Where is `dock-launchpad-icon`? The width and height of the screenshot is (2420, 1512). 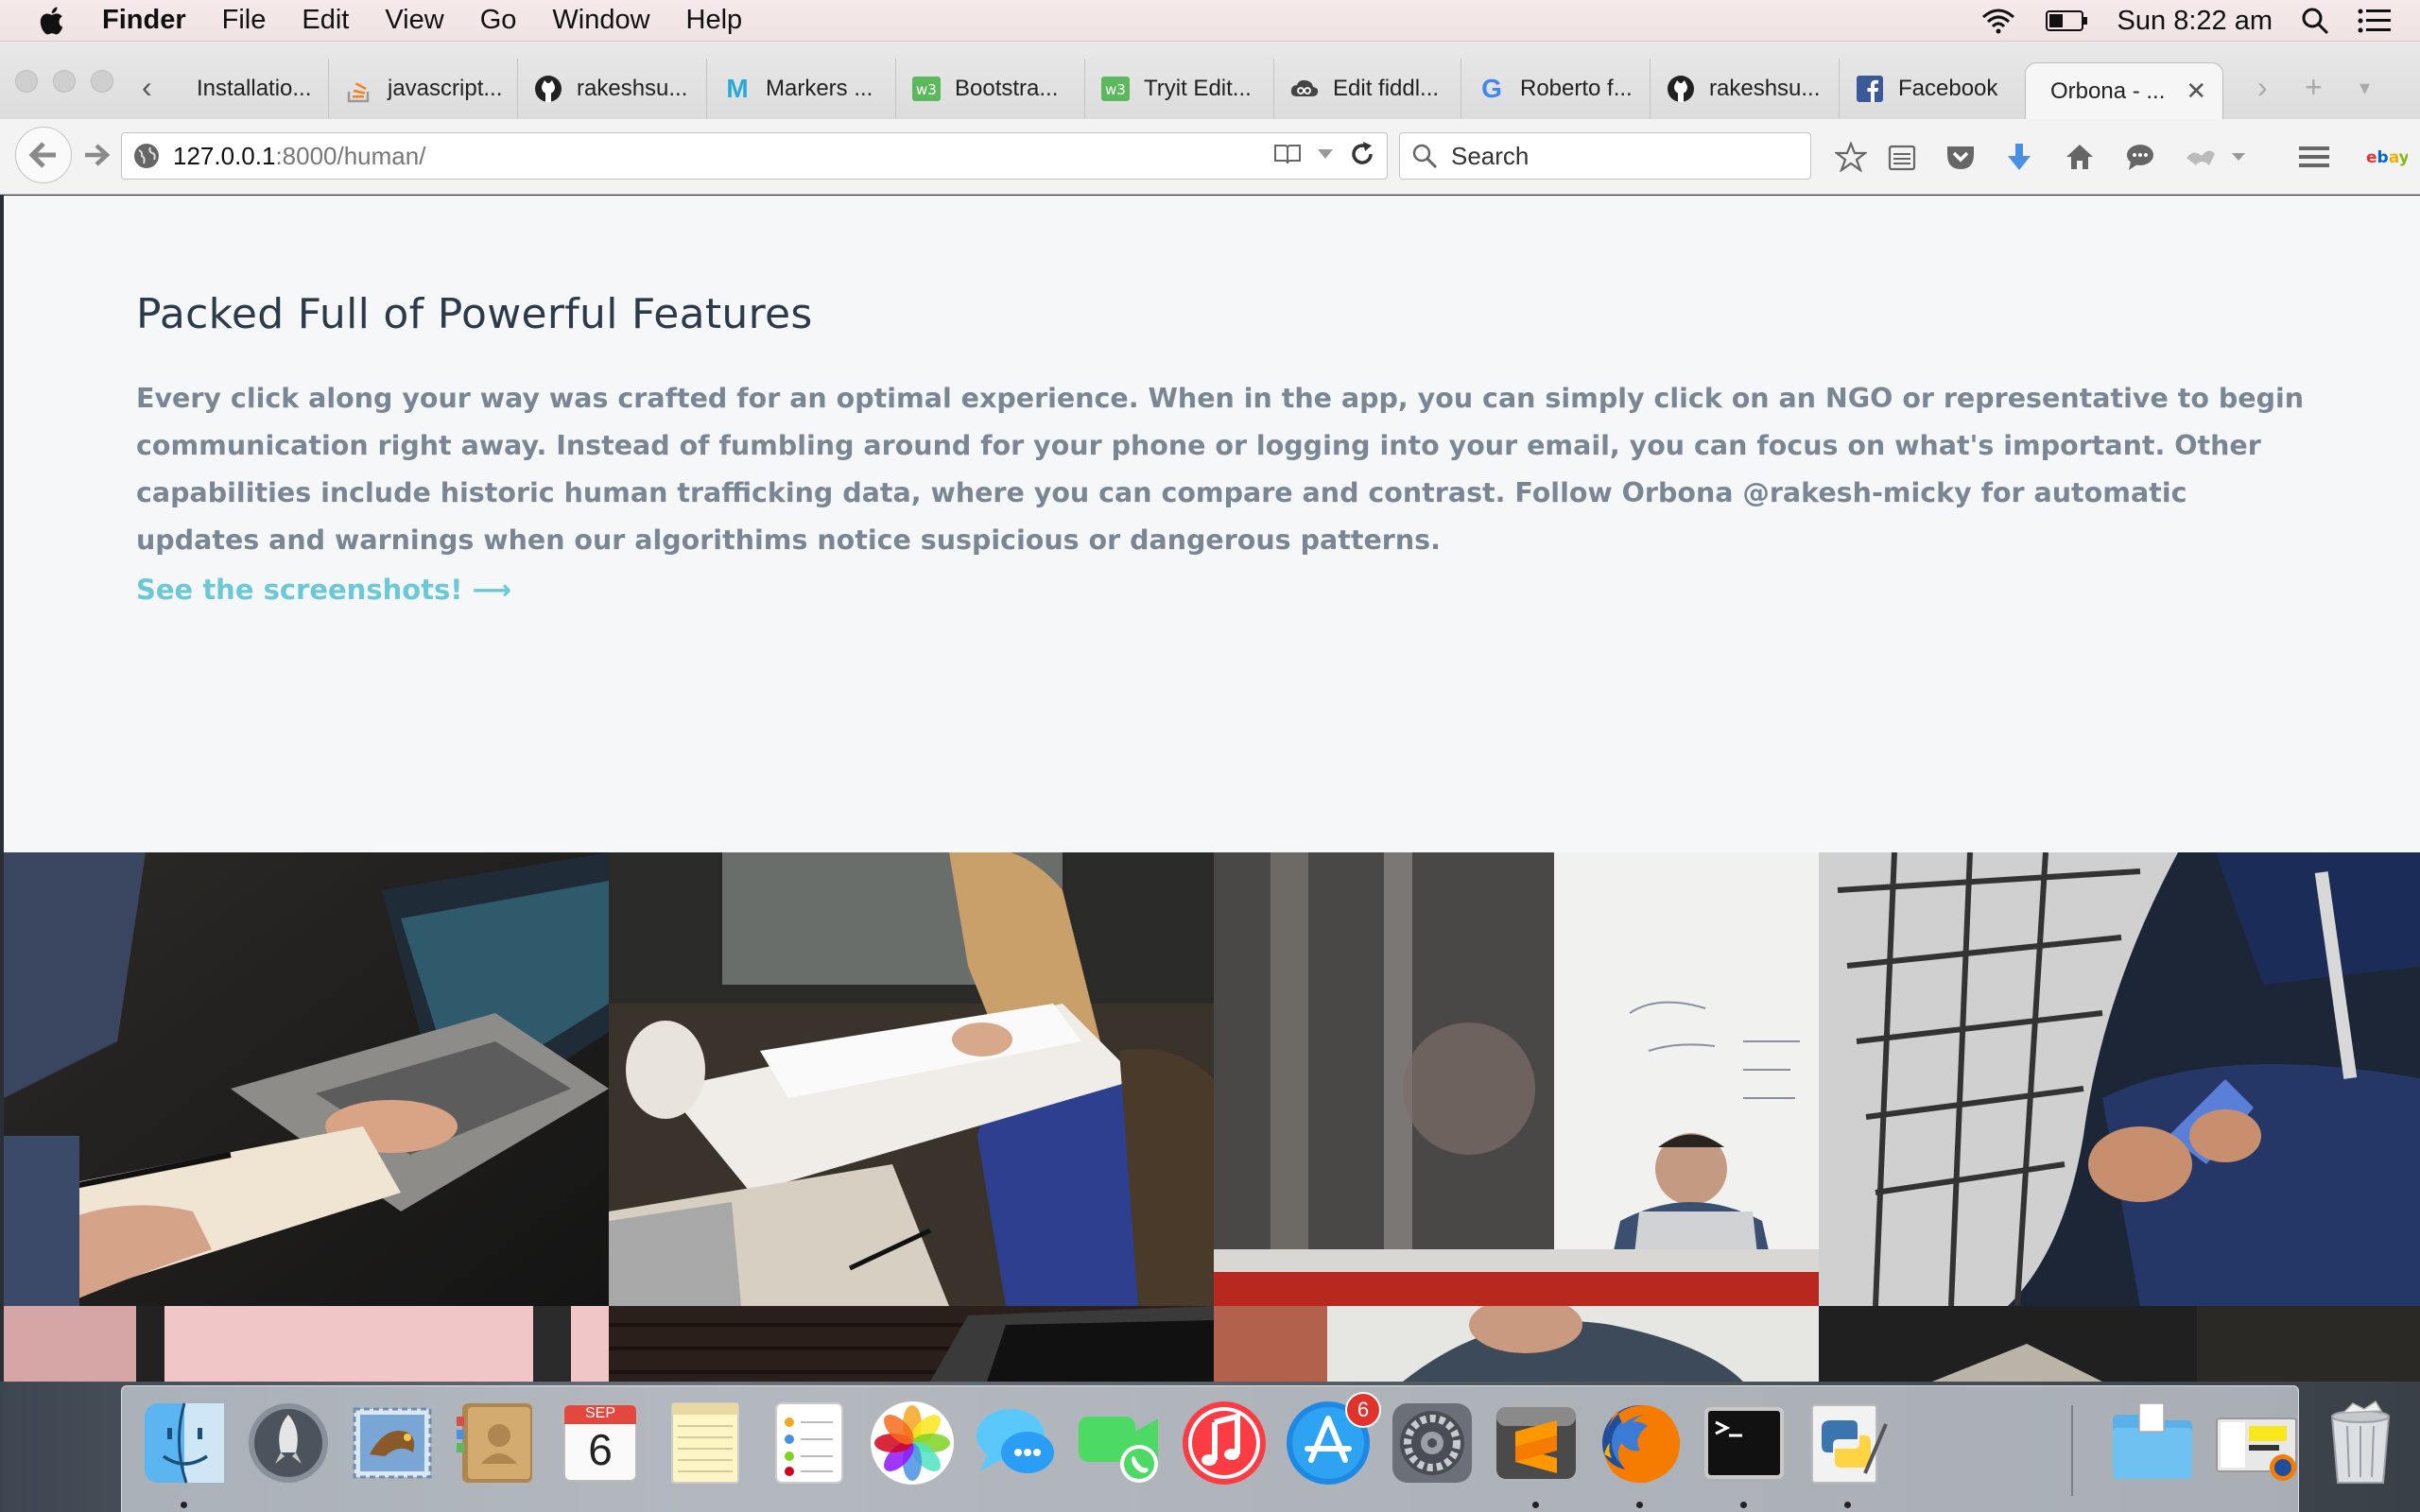
dock-launchpad-icon is located at coordinates (288, 1443).